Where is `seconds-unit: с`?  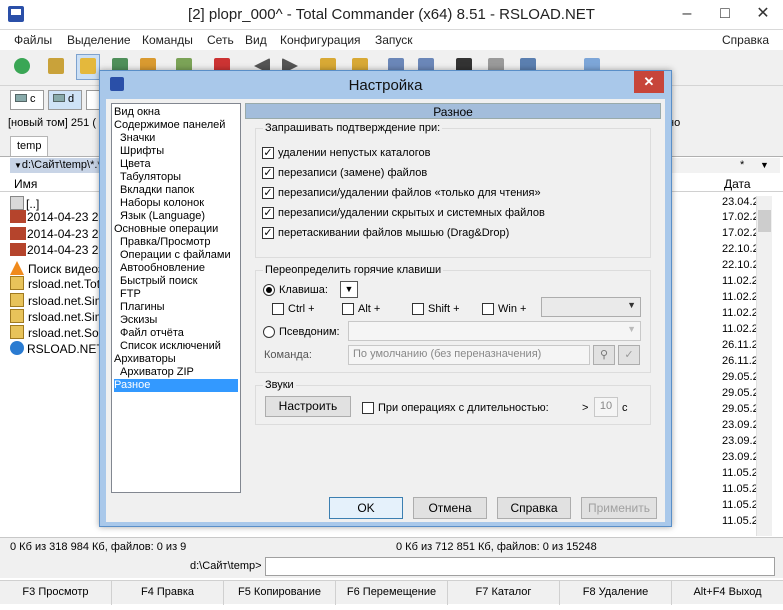
seconds-unit: с is located at coordinates (625, 408).